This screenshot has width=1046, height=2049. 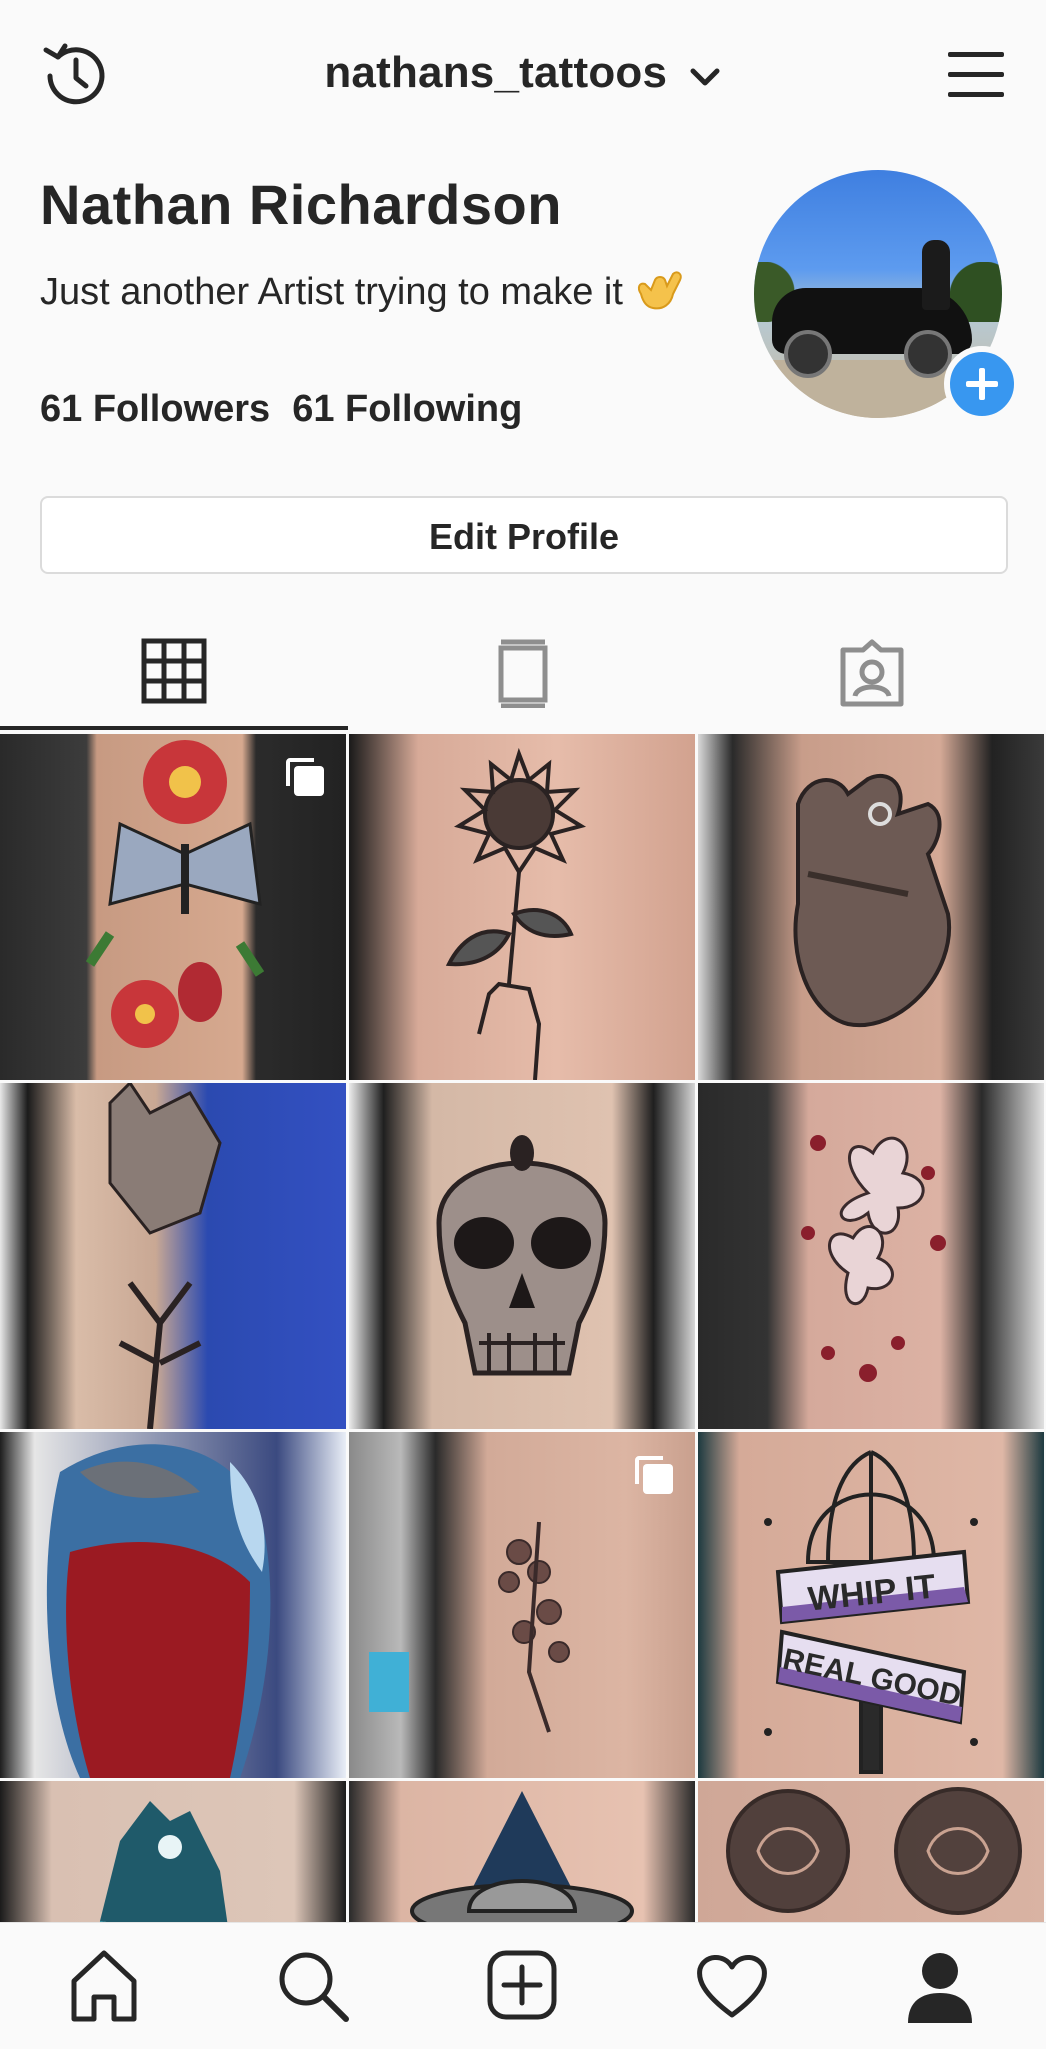 What do you see at coordinates (281, 409) in the screenshot?
I see `profile-stats: 61 Followers 61 Following` at bounding box center [281, 409].